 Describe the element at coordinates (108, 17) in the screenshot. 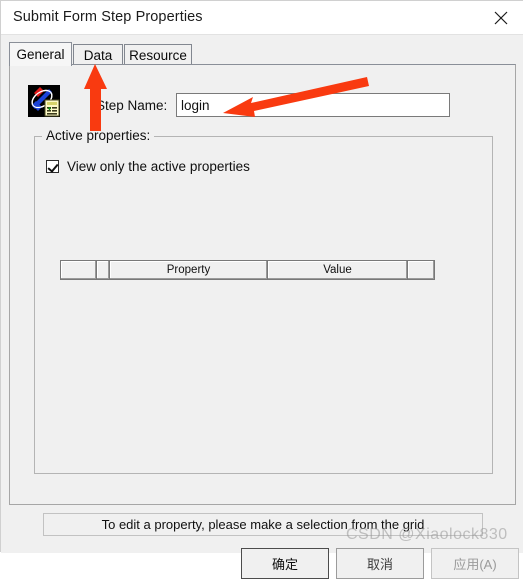

I see `window-title: Submit Form Step Properties` at that location.